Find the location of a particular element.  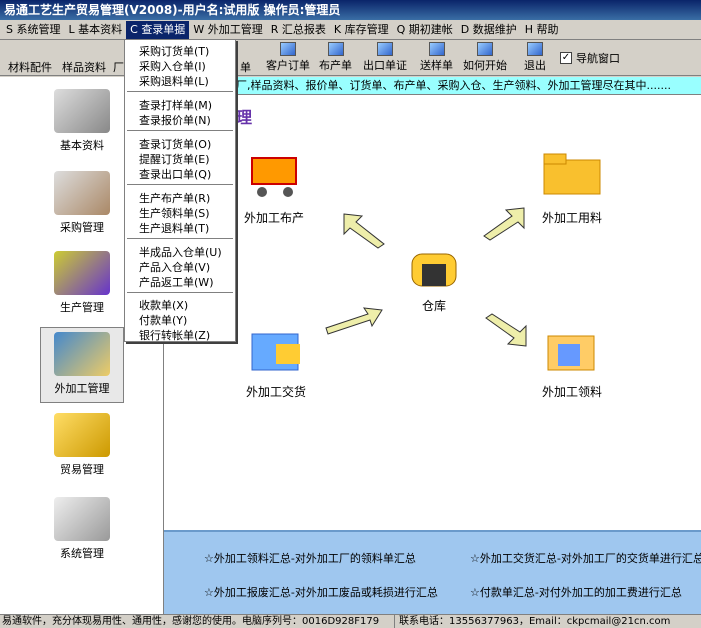

toolbar-customer-order-button: 客户订单 is located at coordinates (288, 58).